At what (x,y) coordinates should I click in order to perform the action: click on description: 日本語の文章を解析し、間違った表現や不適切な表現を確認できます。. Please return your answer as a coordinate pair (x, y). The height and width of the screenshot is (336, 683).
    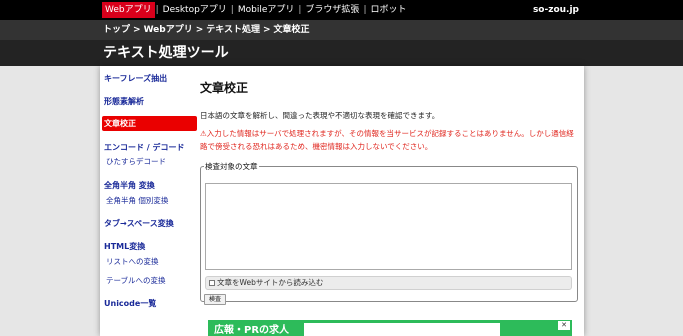
    Looking at the image, I should click on (320, 115).